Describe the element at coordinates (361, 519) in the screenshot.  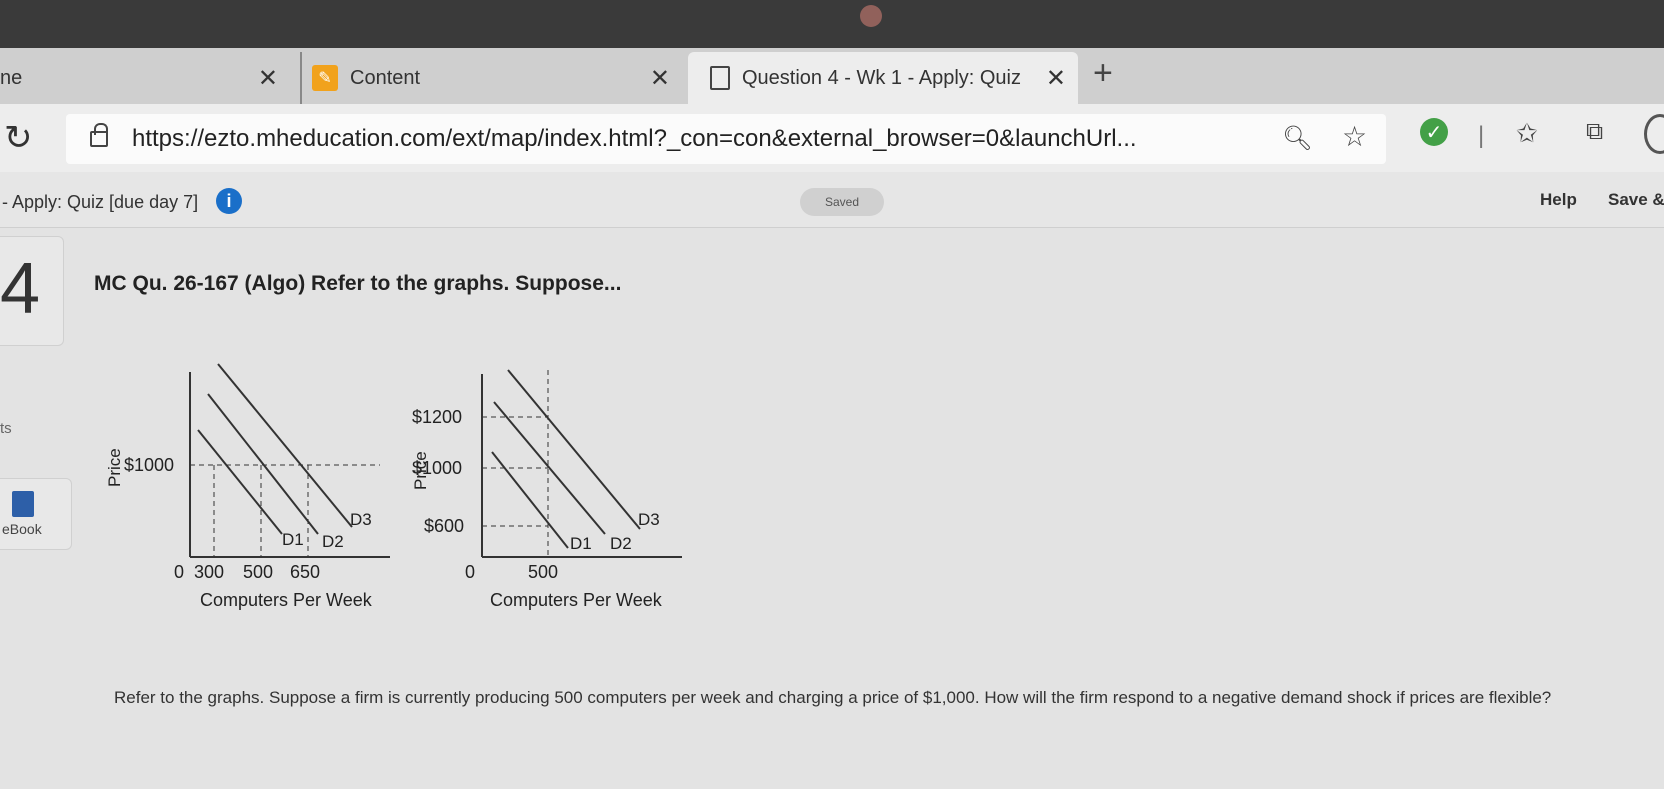
I see `graph-a-d3-label: D3` at that location.